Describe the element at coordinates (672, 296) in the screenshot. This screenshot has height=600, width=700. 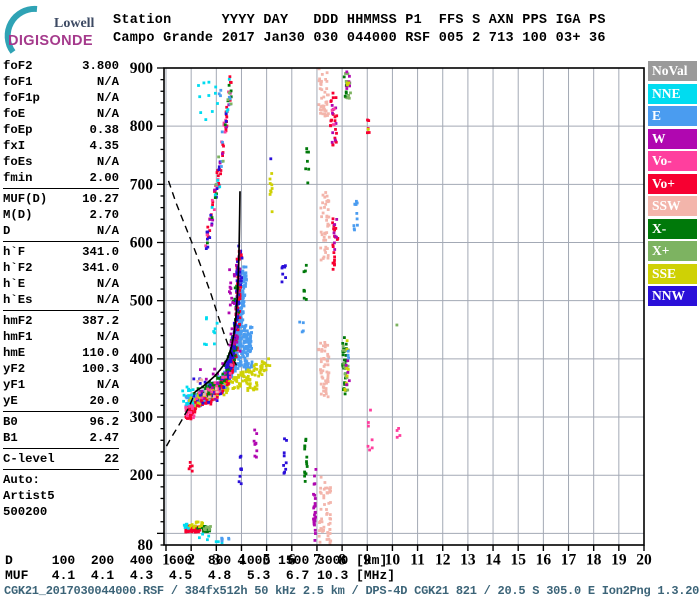
I see `legend-item-nnw: NNW` at that location.